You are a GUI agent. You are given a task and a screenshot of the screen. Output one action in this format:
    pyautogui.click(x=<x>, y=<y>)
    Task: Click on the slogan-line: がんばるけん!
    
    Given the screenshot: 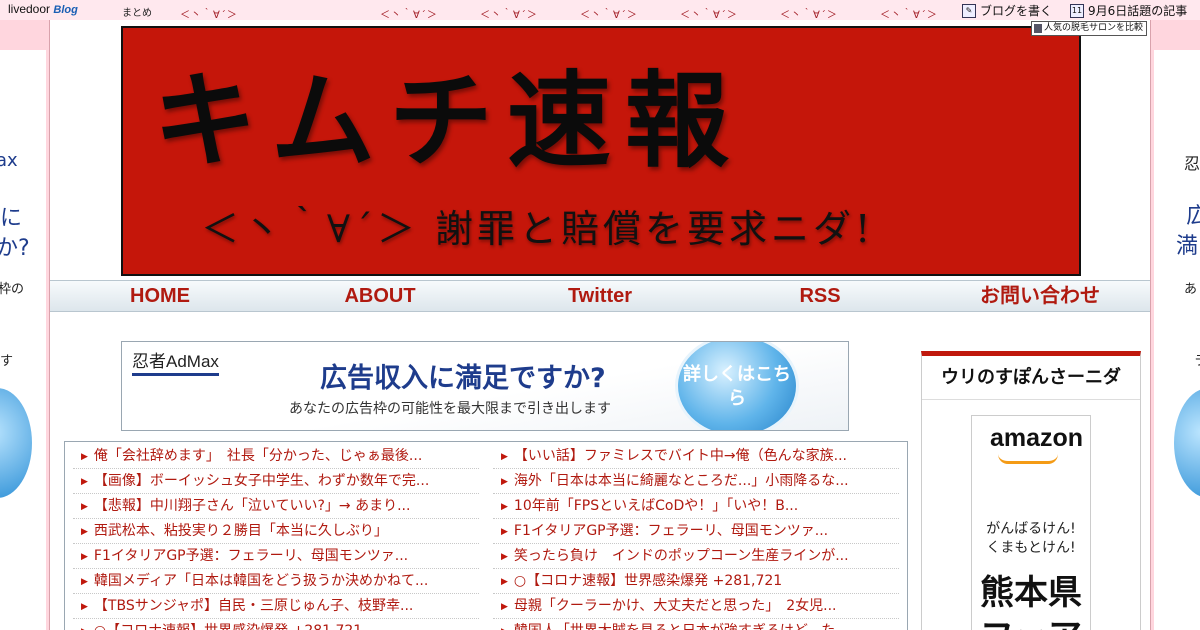 What is the action you would take?
    pyautogui.click(x=1031, y=529)
    